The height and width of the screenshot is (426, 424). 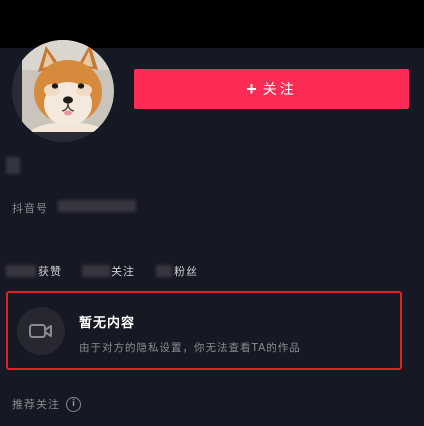 I want to click on nickname-redacted, so click(x=13, y=165).